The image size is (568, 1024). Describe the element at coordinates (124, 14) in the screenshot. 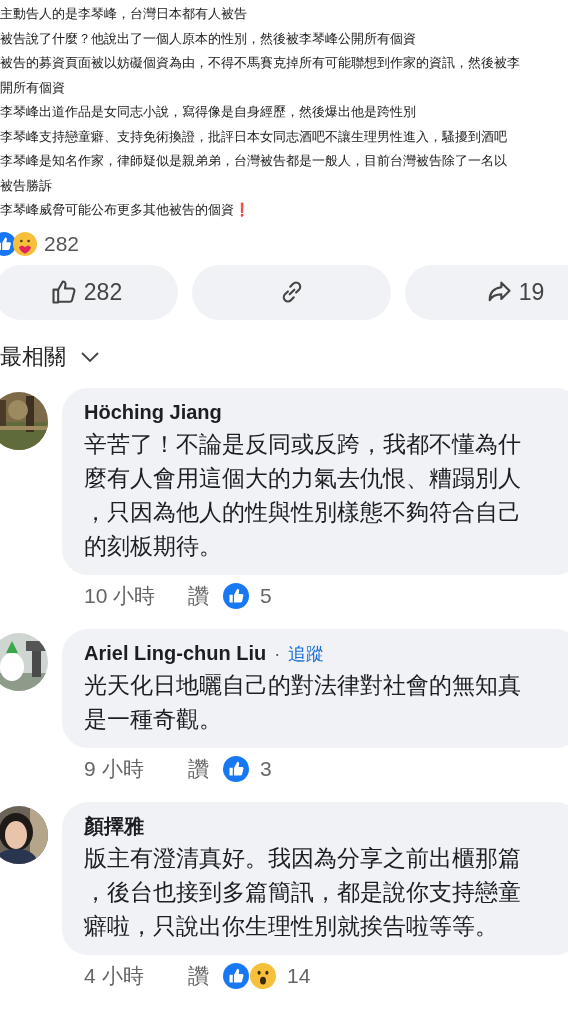

I see `post-text-line: 主動告人的是李琴峰，台灣日本都有人被告` at that location.